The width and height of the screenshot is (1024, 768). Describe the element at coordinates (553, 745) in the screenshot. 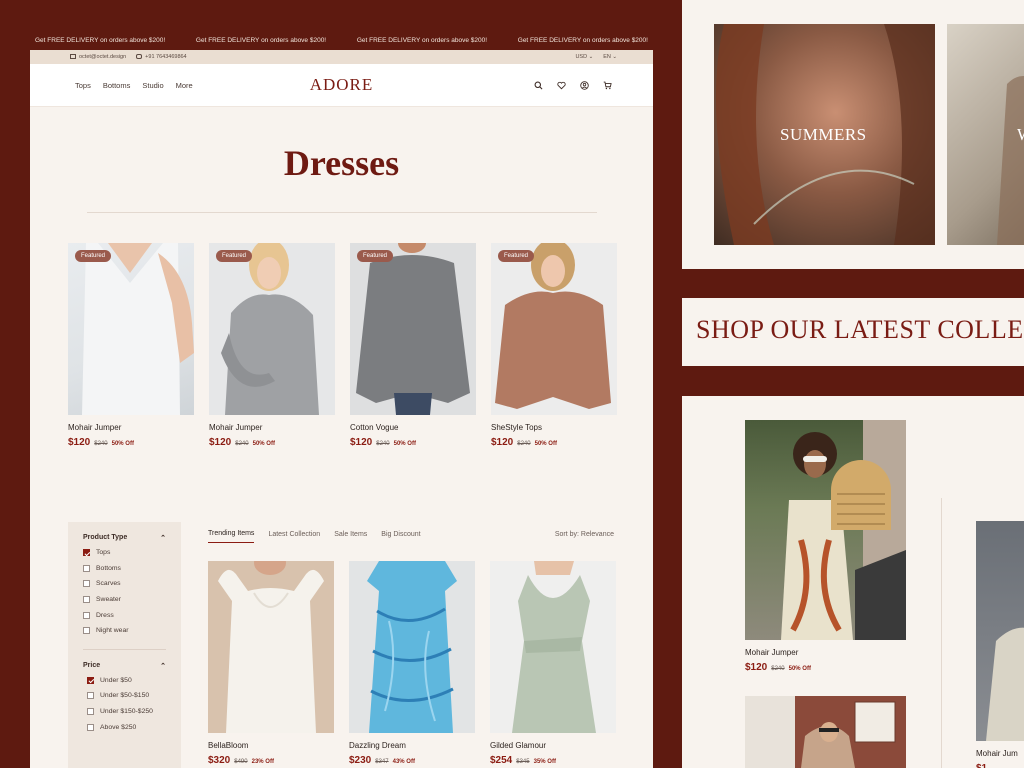

I see `product-name: Gilded Glamour` at that location.